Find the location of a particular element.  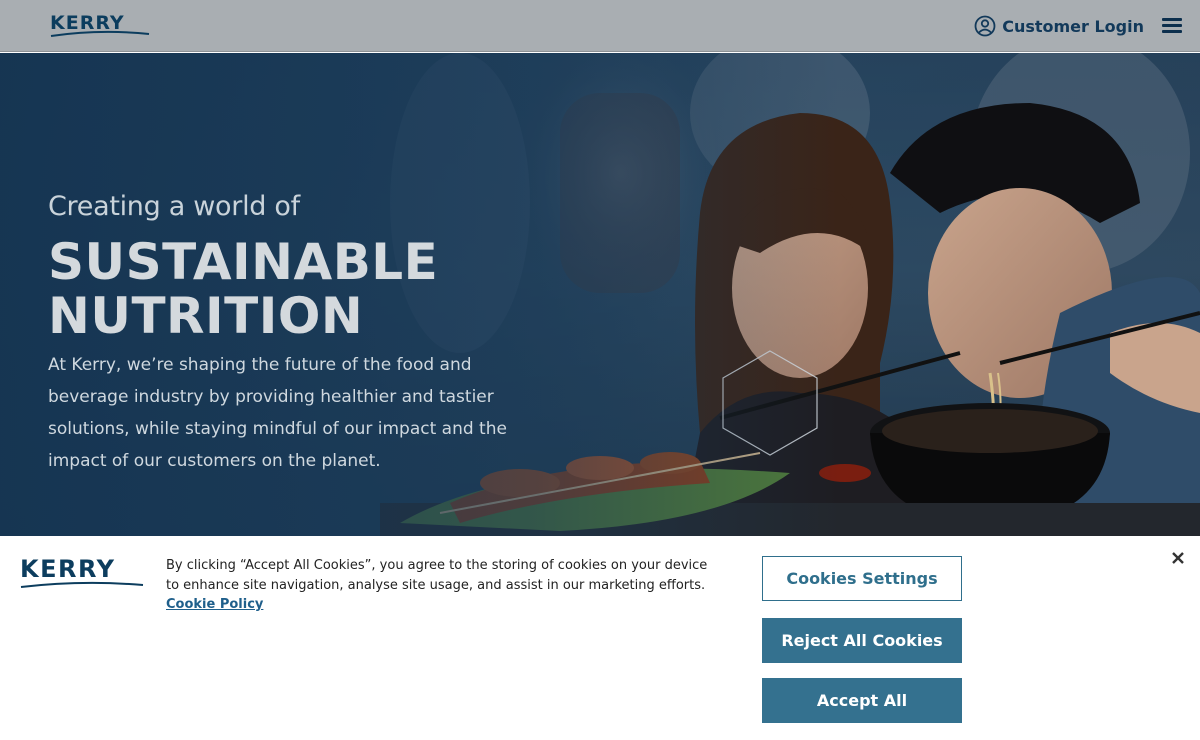

cookie-banner-logo: KERRY is located at coordinates (82, 576).